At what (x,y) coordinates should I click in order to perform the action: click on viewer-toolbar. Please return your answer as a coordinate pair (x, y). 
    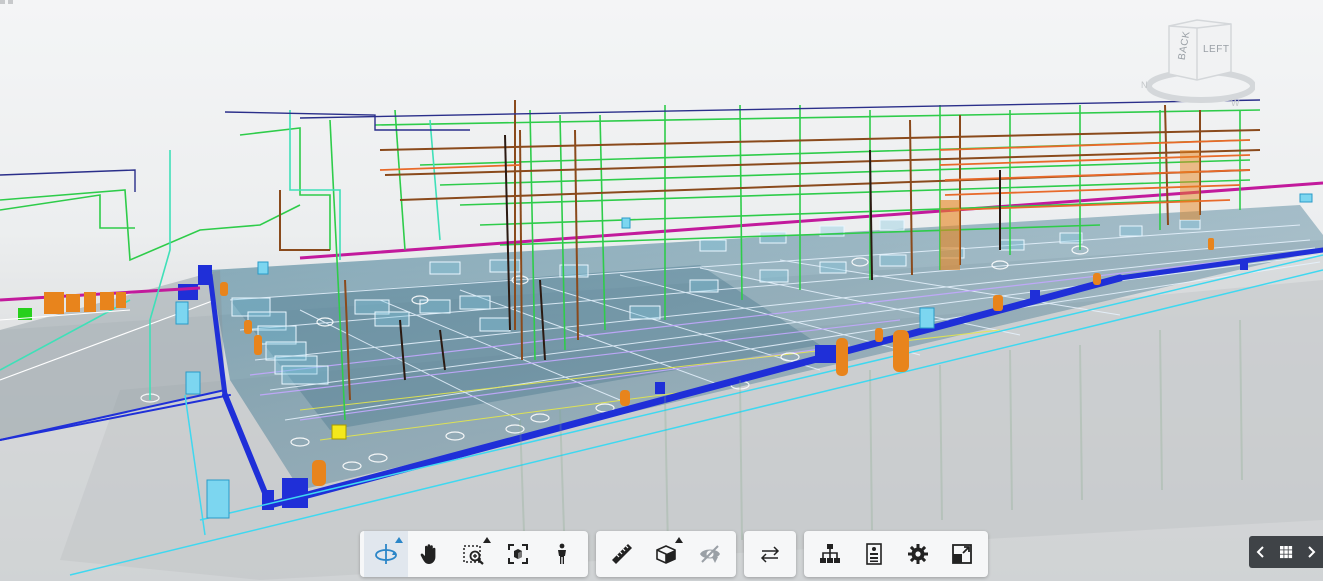
    Looking at the image, I should click on (674, 554).